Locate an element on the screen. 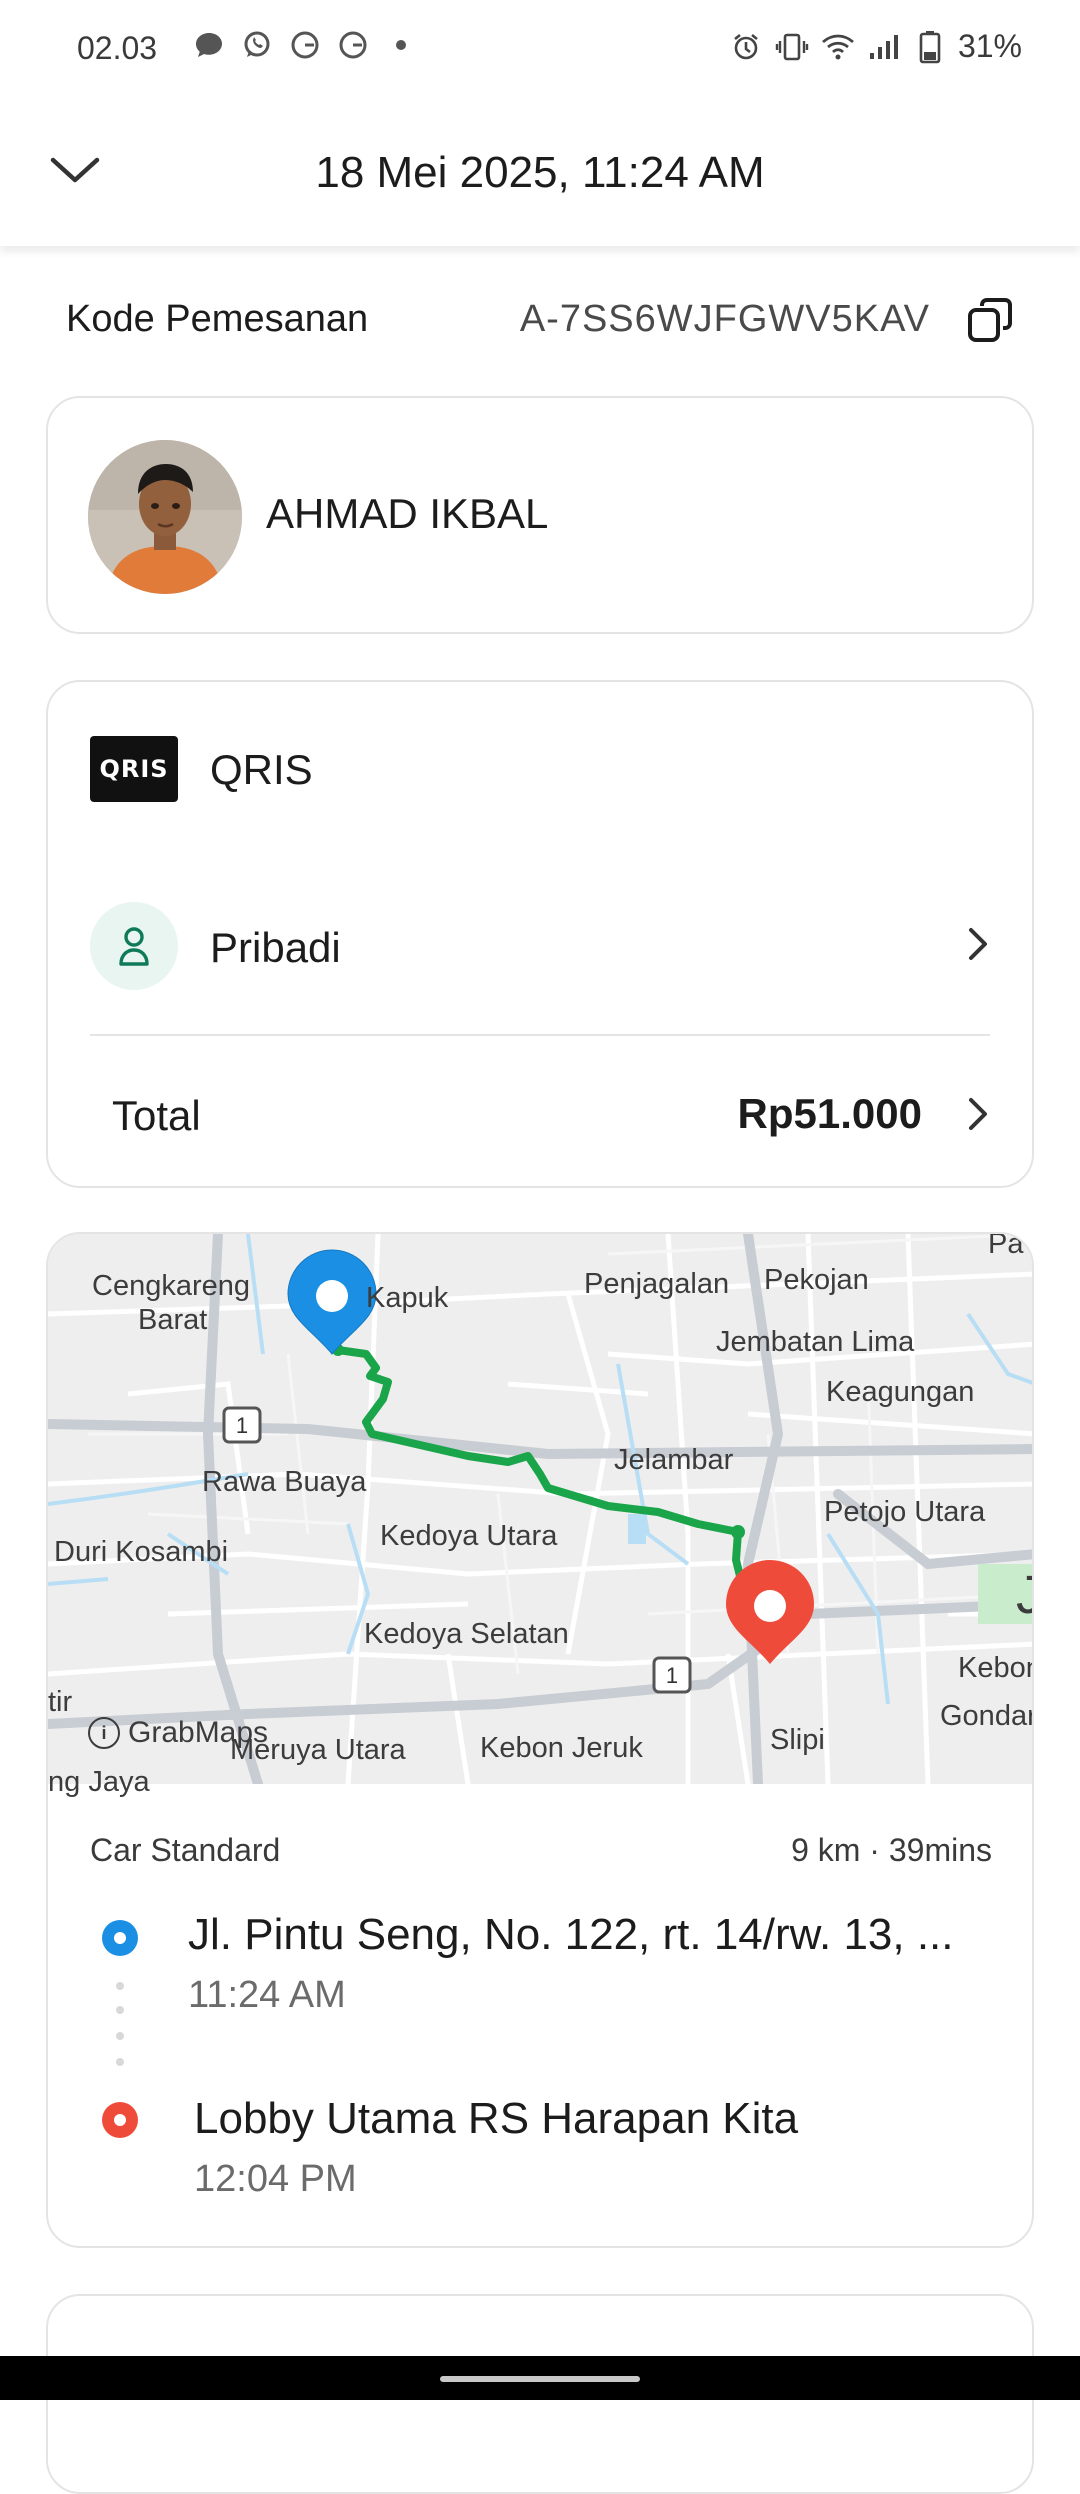 This screenshot has height=2494, width=1080. alarm-icon is located at coordinates (746, 47).